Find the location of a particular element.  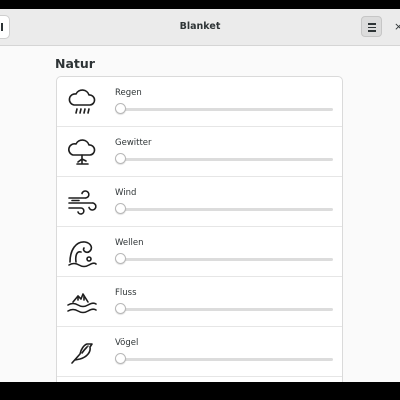

sound-label: Wind is located at coordinates (126, 193).